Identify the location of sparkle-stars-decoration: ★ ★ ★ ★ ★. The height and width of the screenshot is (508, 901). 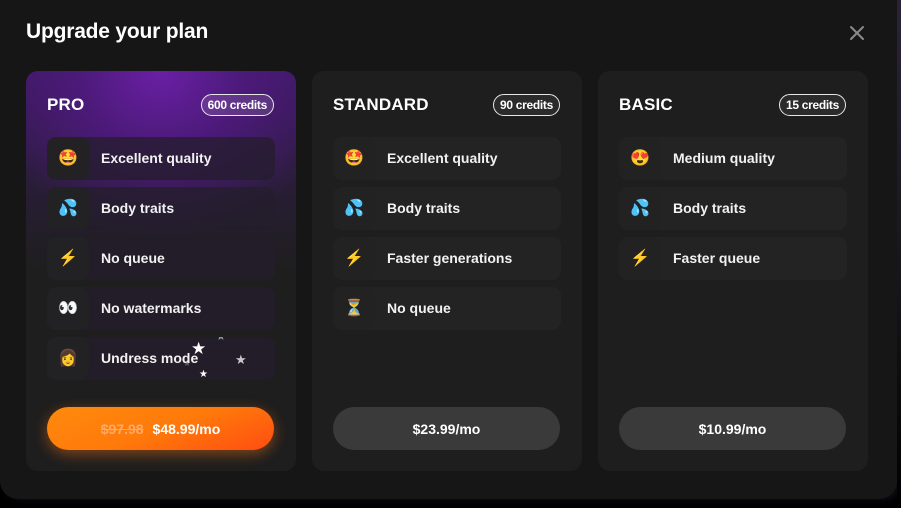
(230, 358).